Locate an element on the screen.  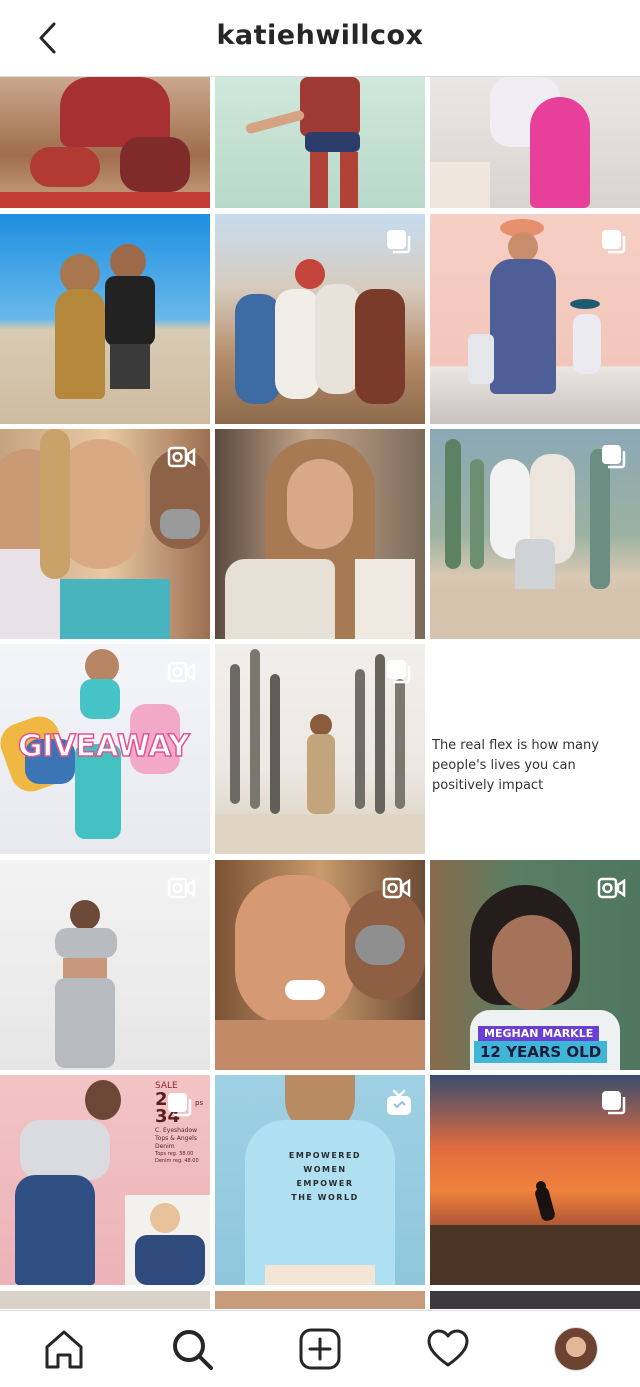
caption-tag: MEGHAN MARKLE is located at coordinates (539, 1033).